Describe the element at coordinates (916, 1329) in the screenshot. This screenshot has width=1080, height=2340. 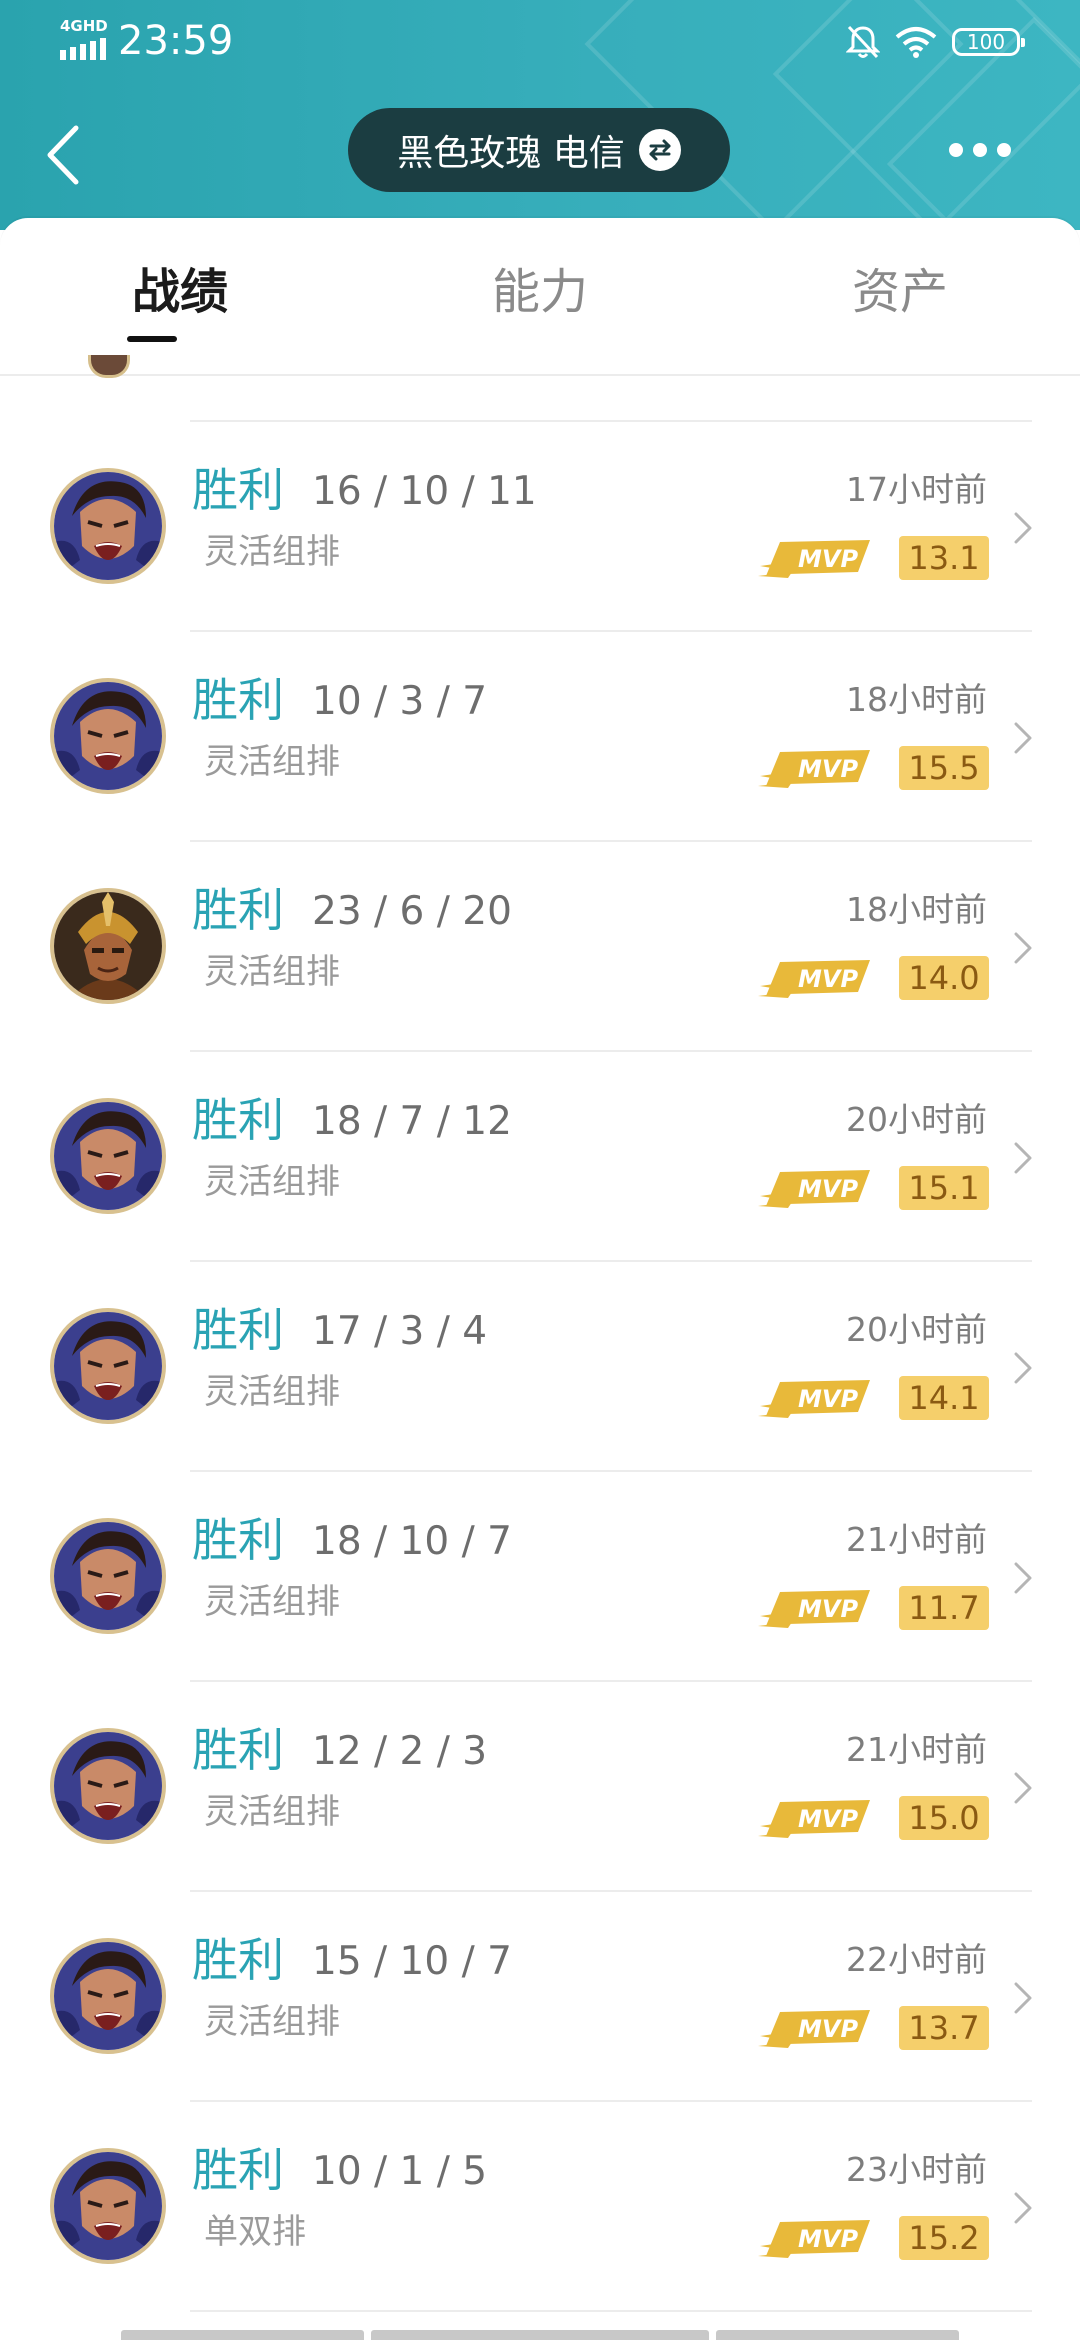
I see `match-time: 20小时前` at that location.